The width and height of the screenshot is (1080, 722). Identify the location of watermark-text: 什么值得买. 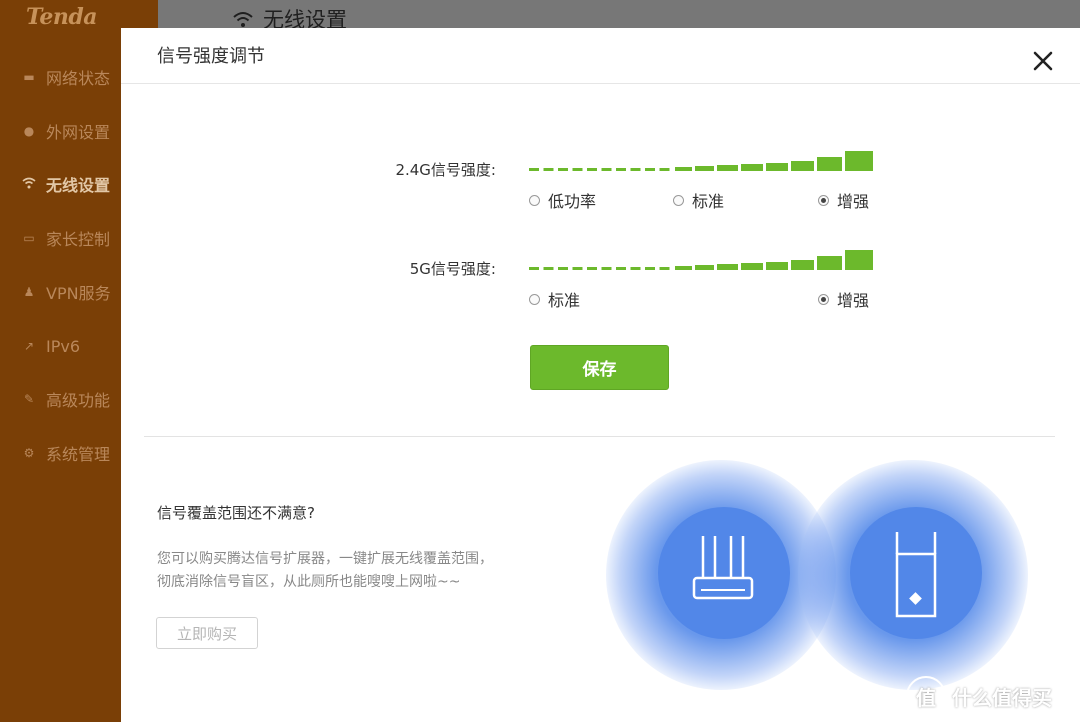
(1002, 697).